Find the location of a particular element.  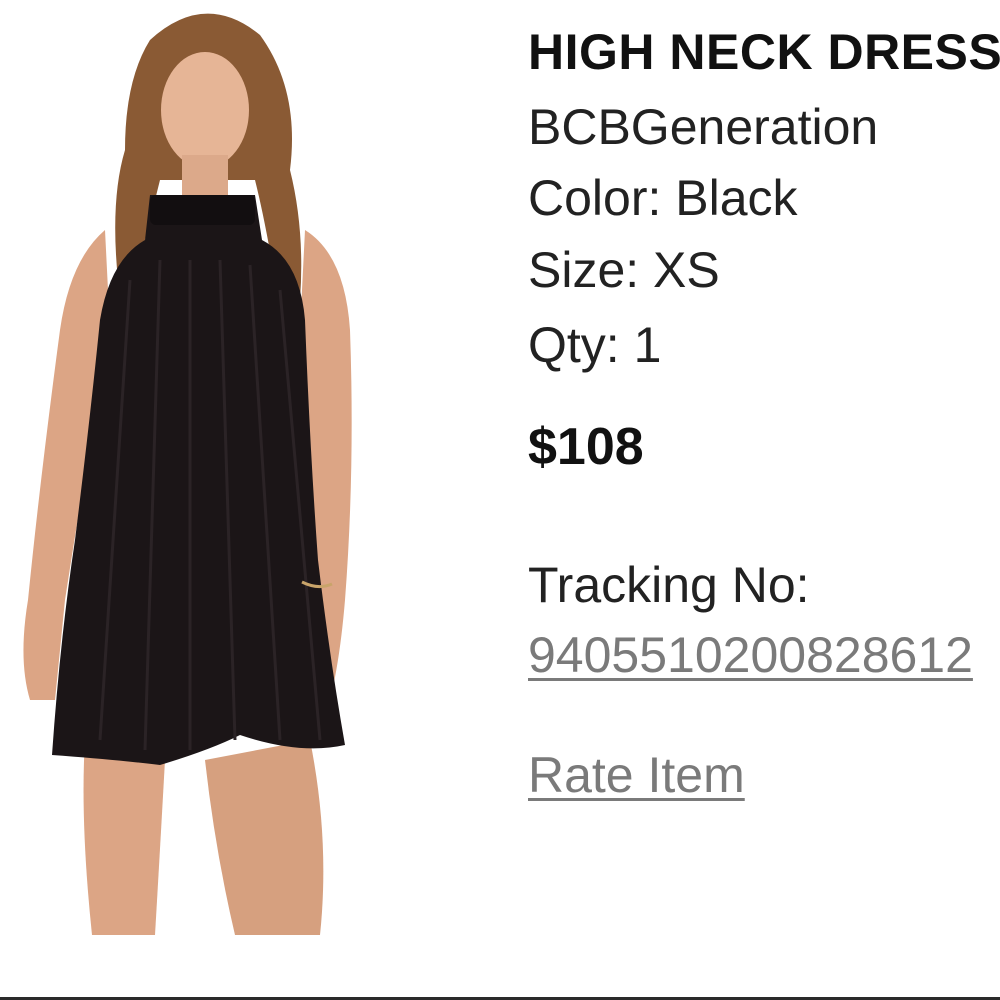

product-quantity: Qty: 1 is located at coordinates (595, 345).